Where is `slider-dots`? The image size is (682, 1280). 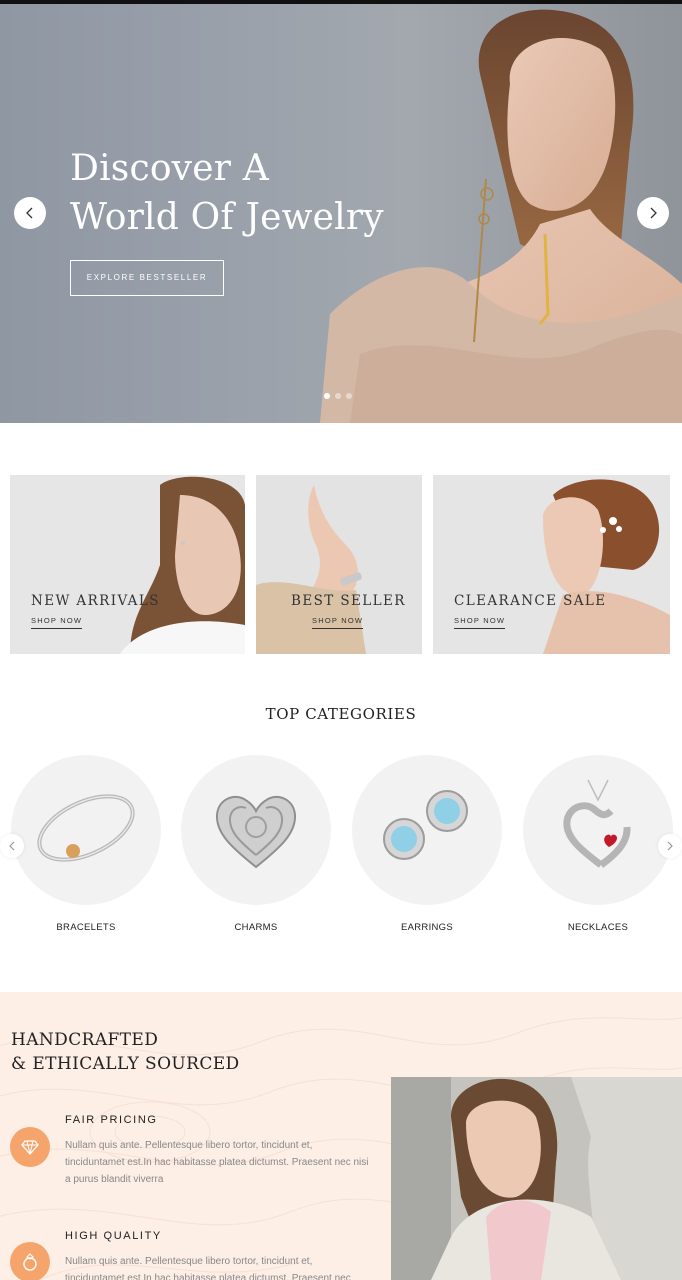 slider-dots is located at coordinates (338, 396).